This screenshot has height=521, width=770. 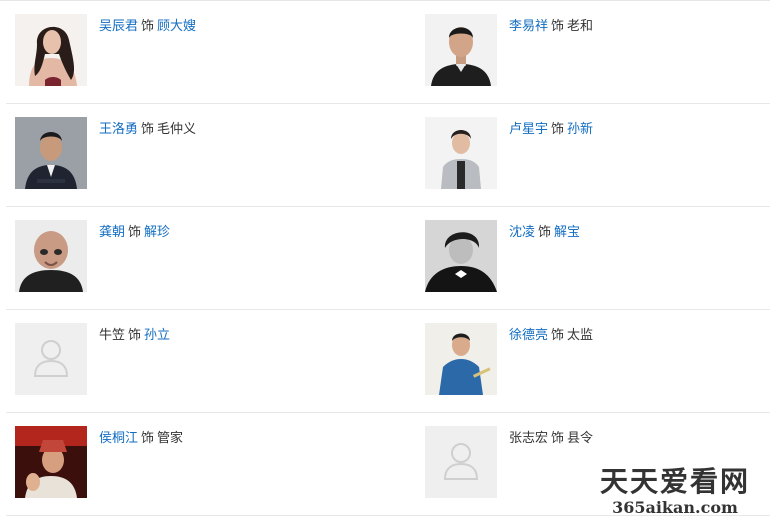 What do you see at coordinates (157, 232) in the screenshot?
I see `role-name-link: 解珍` at bounding box center [157, 232].